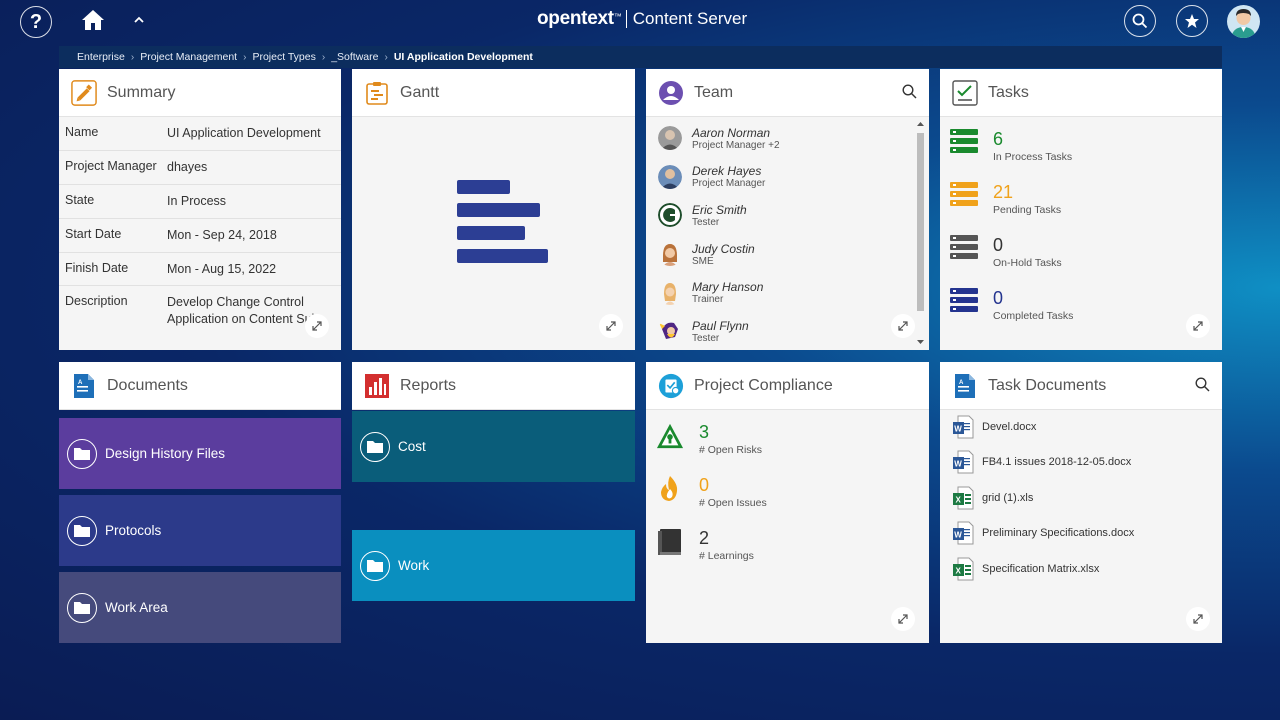  Describe the element at coordinates (1008, 497) in the screenshot. I see `document-name: grid (1).xls` at that location.